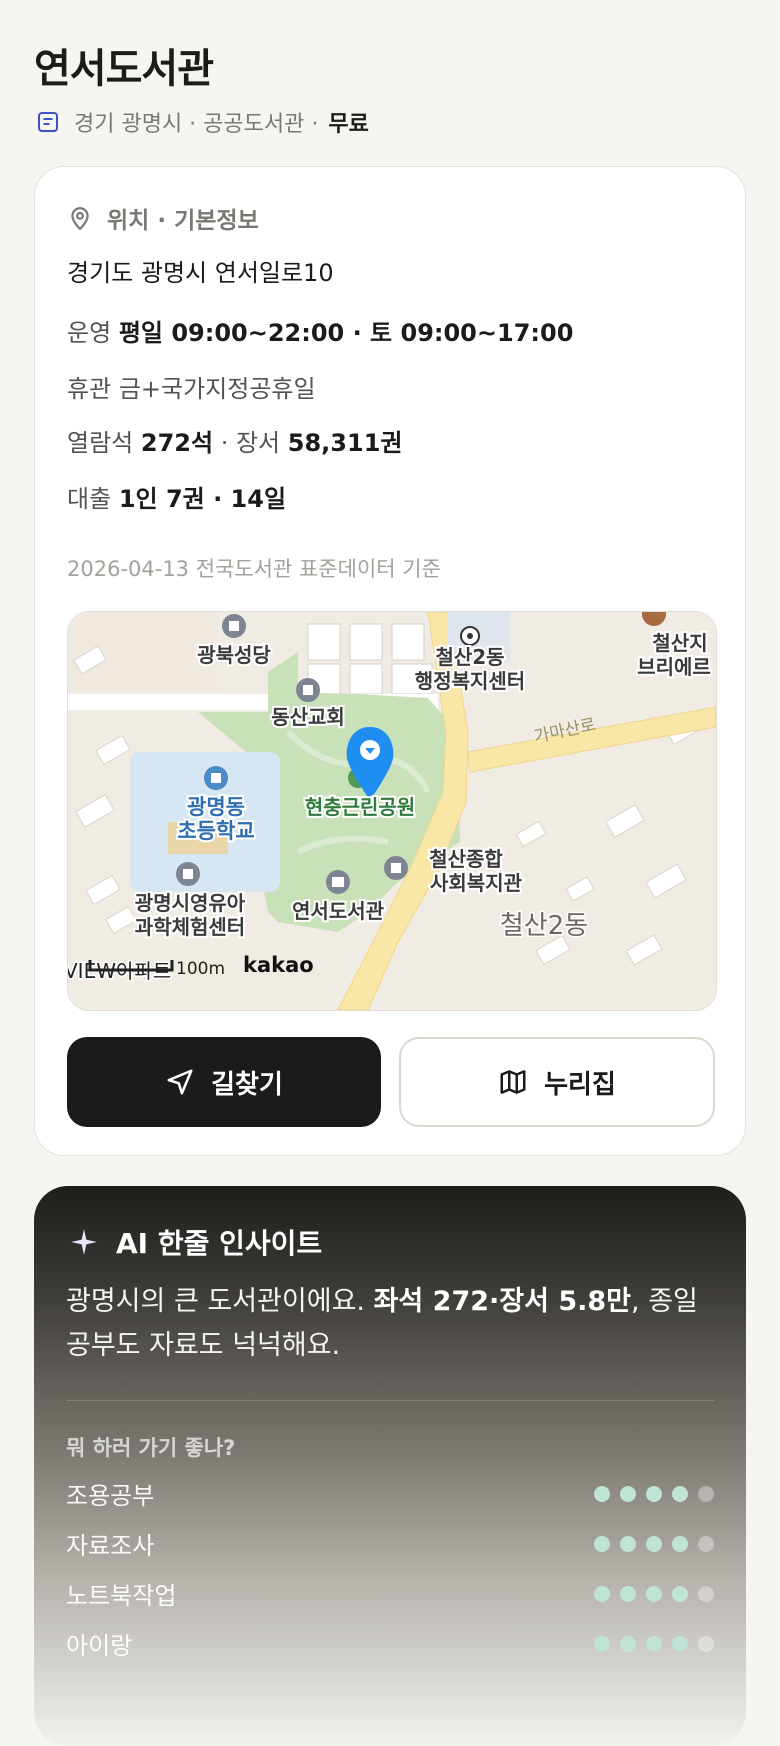 The width and height of the screenshot is (780, 1746). I want to click on svg-text: 행정복지센터, so click(470, 681).